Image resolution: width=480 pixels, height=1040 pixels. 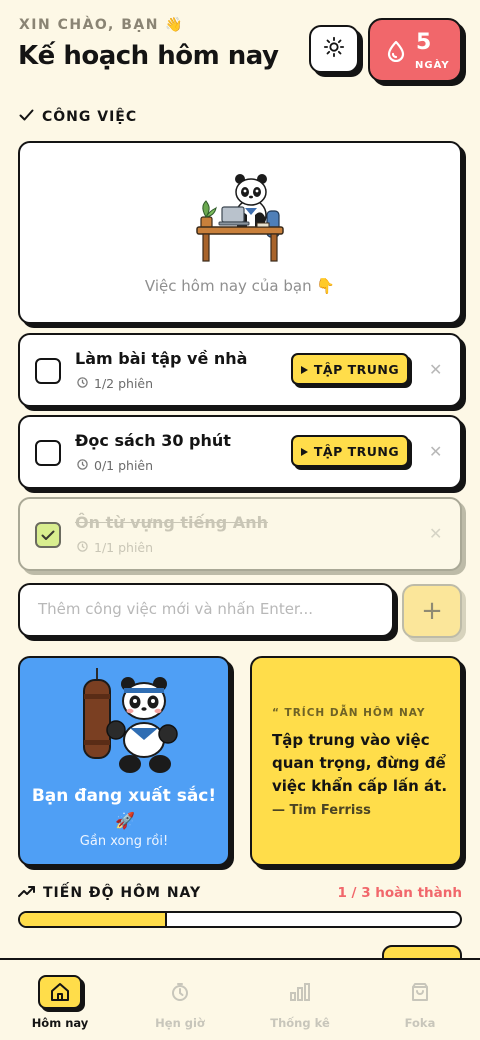 I want to click on sun-icon, so click(x=334, y=49).